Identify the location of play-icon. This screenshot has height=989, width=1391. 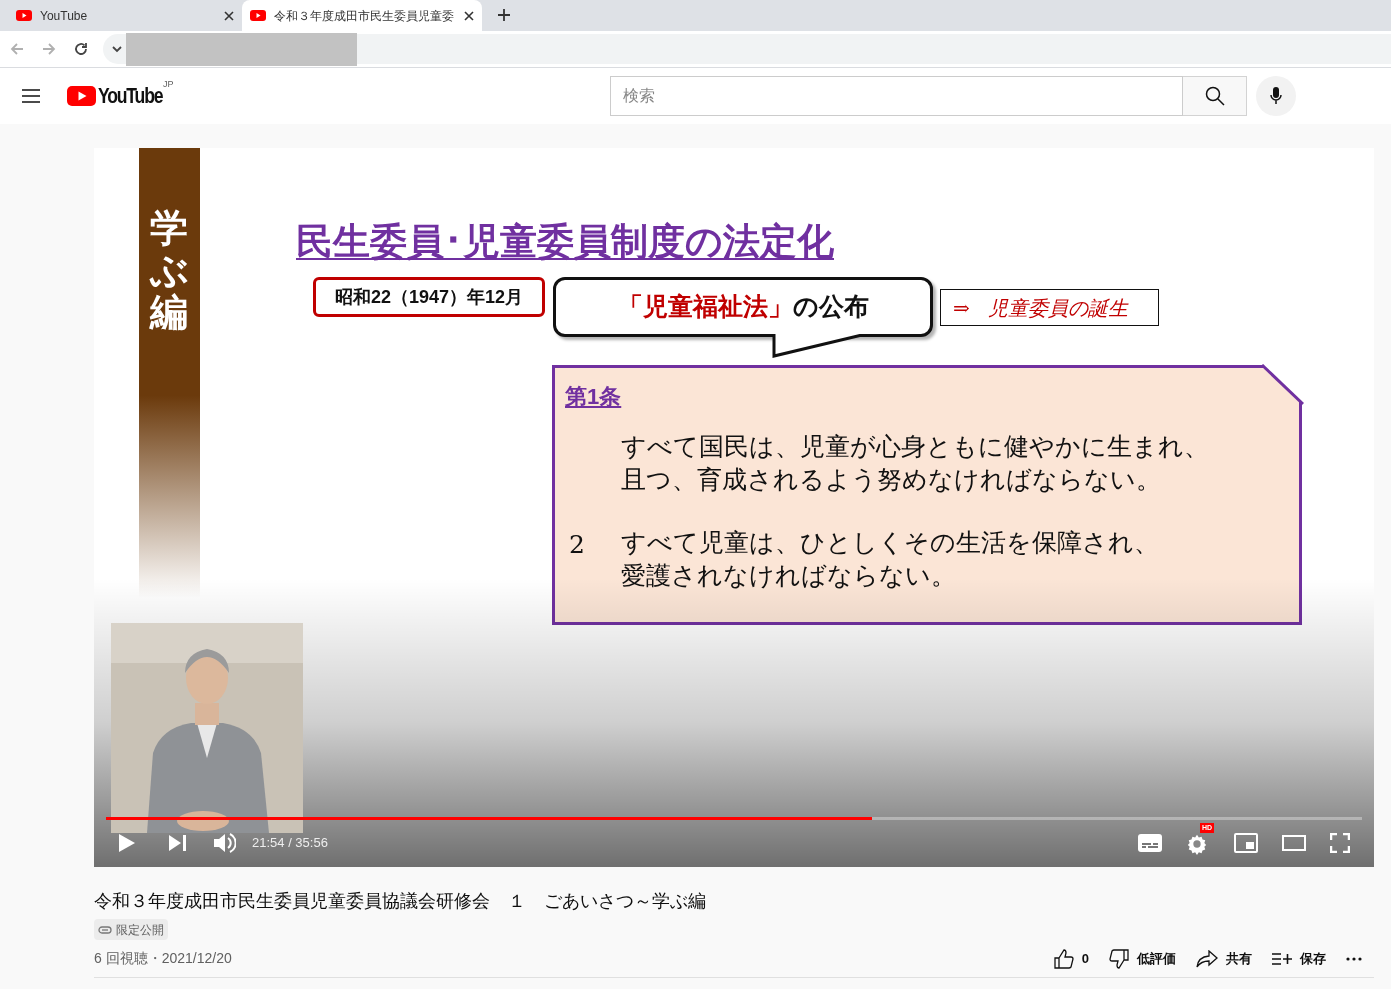
(127, 843).